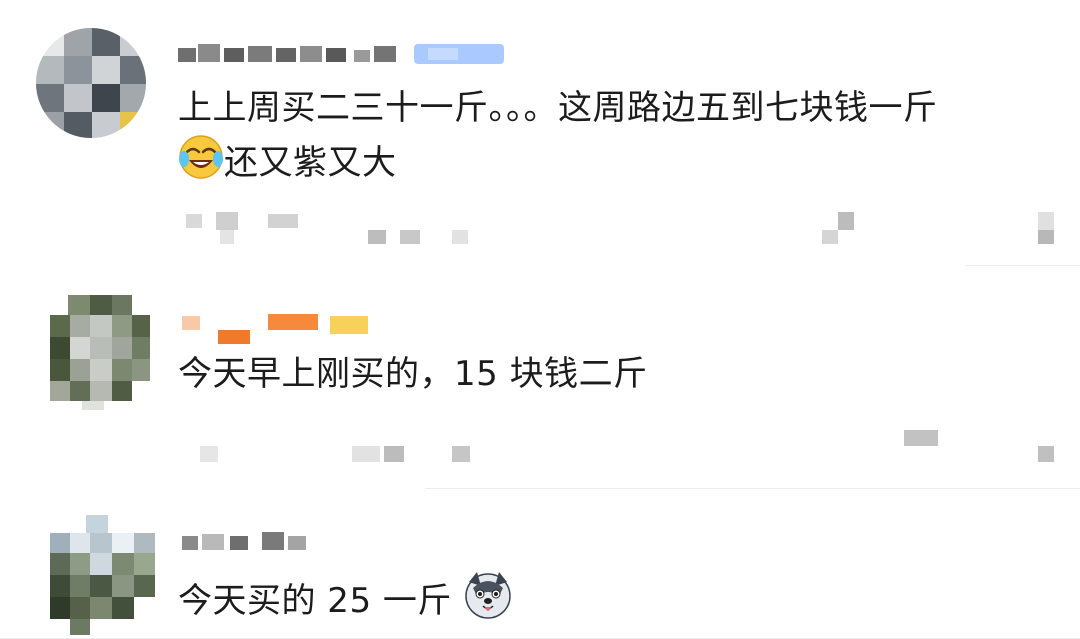 The height and width of the screenshot is (639, 1080). Describe the element at coordinates (488, 602) in the screenshot. I see `husky-dog-emoji-icon` at that location.